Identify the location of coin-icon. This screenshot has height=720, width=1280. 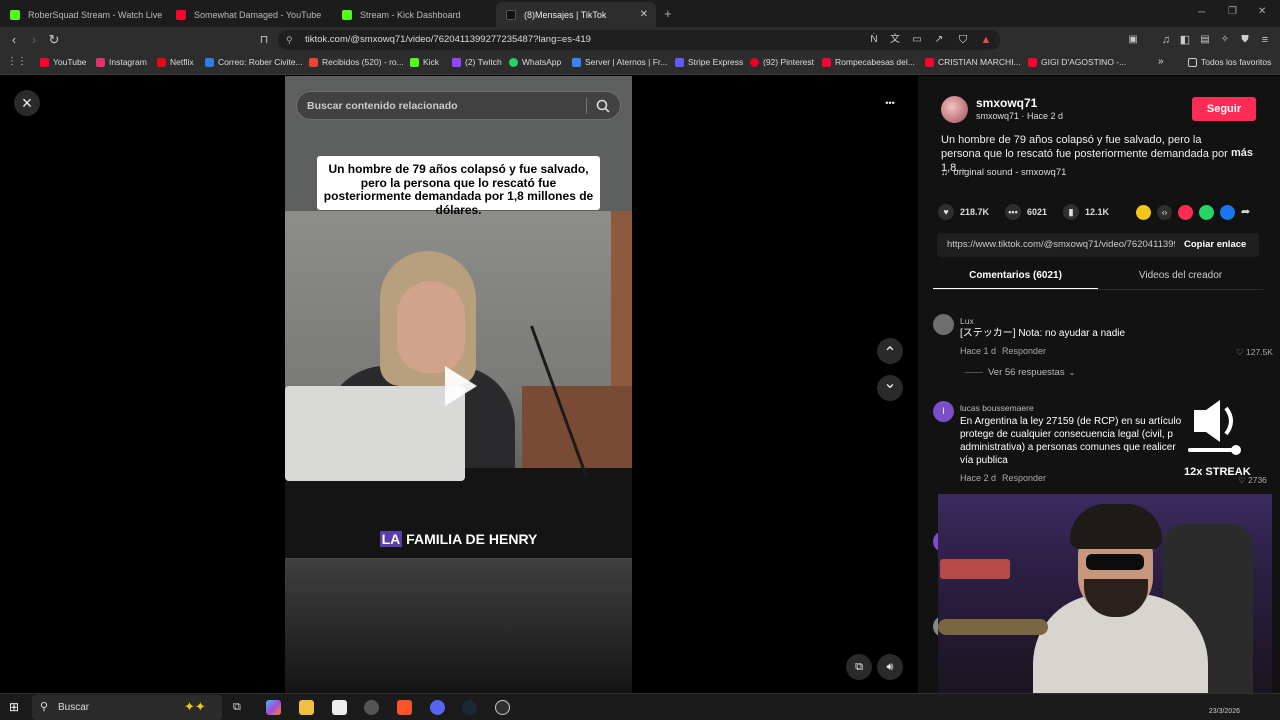
(1143, 212).